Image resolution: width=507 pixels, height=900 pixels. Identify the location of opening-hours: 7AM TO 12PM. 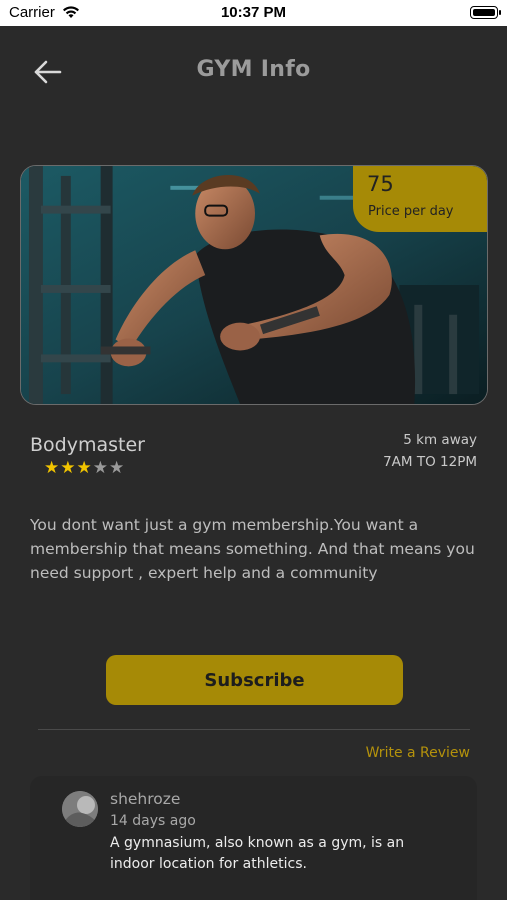
(430, 462).